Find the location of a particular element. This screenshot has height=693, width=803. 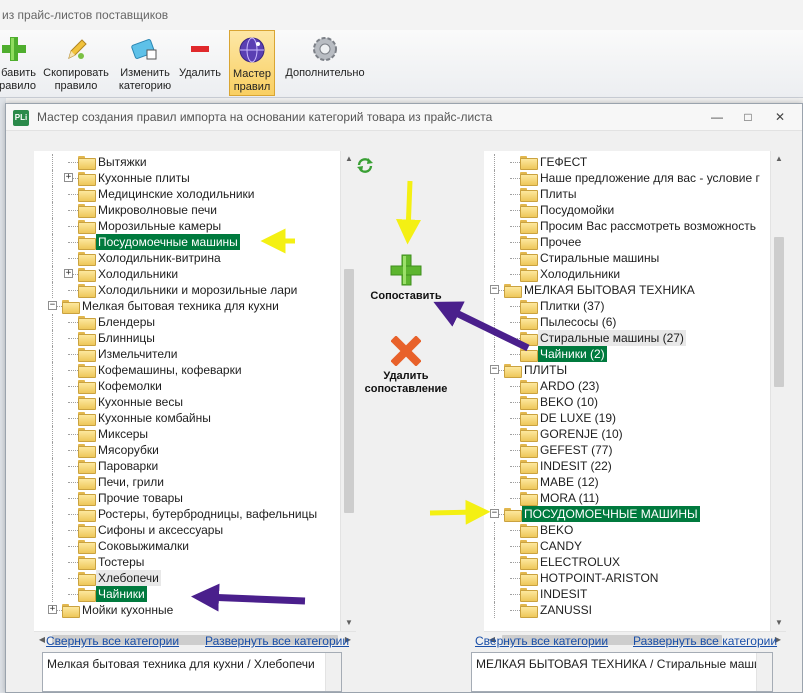

left_tree-node: Тостеры is located at coordinates (195, 562).